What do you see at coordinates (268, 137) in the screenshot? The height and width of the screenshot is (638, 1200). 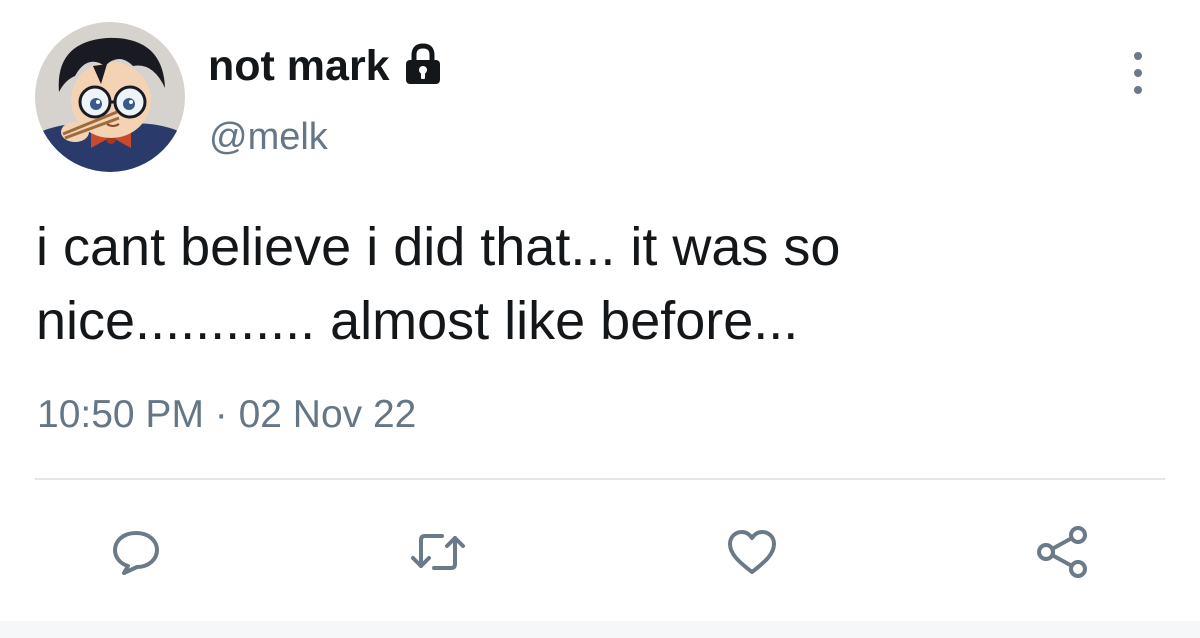 I see `author-handle: @melk` at bounding box center [268, 137].